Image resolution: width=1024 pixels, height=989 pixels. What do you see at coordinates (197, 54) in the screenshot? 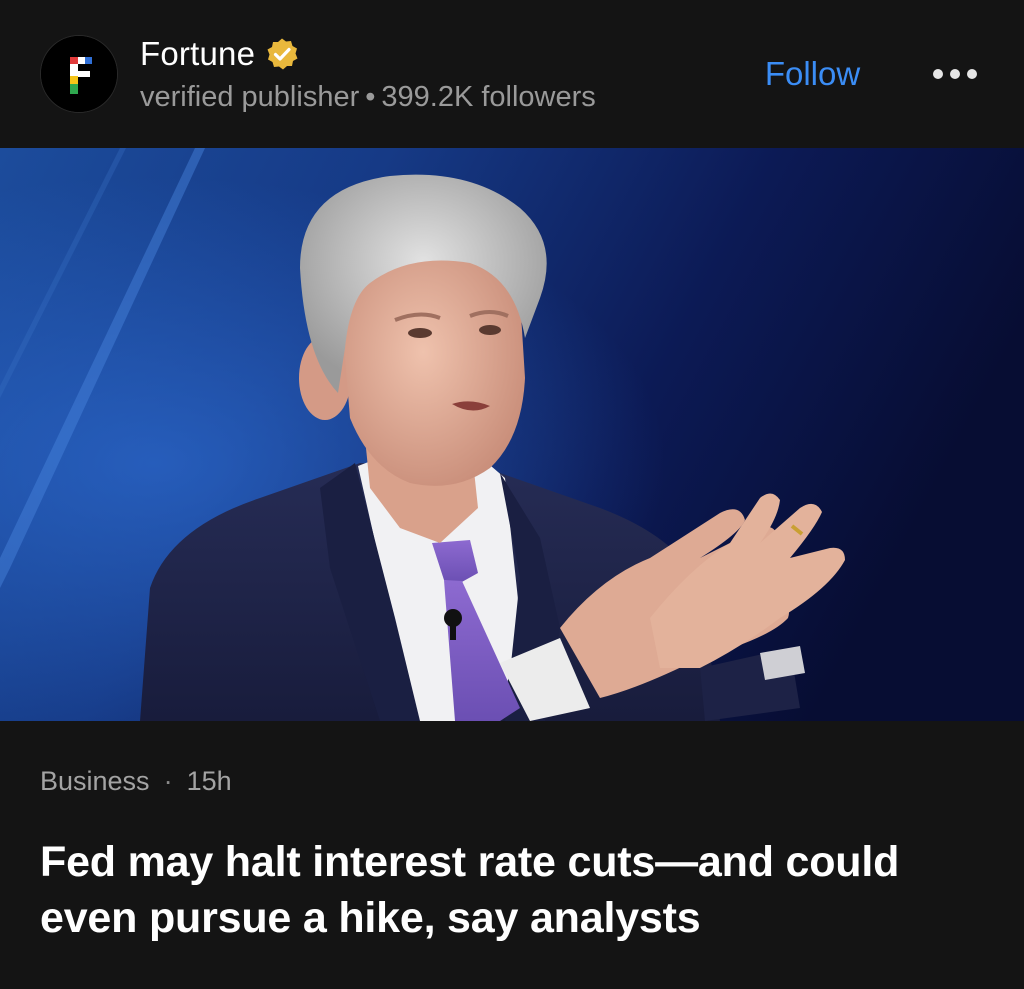
I see `publisher-name: Fortune` at bounding box center [197, 54].